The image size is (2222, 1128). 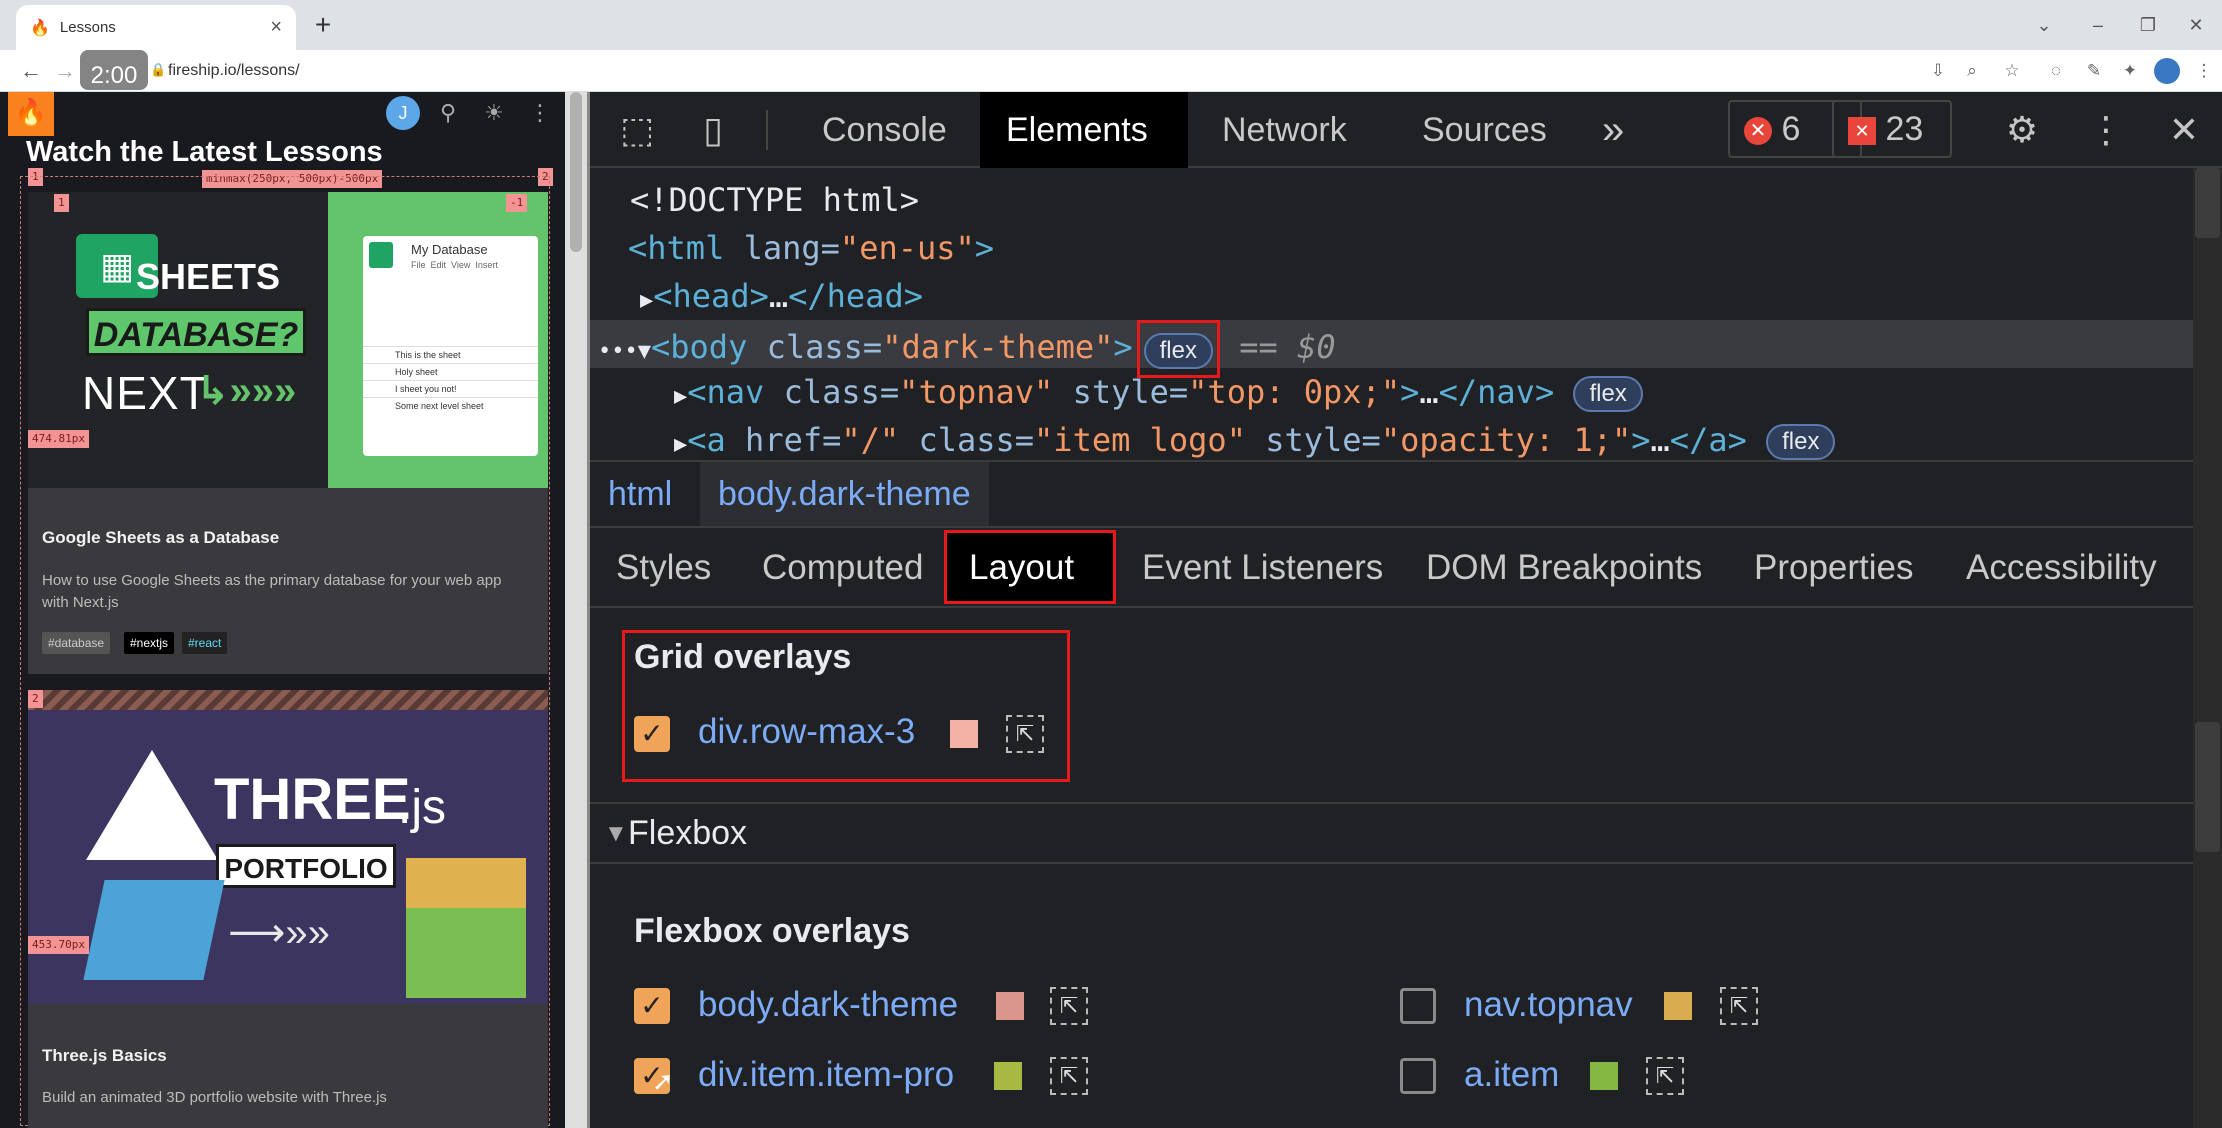 What do you see at coordinates (540, 113) in the screenshot?
I see `more-menu-icon: ⋮` at bounding box center [540, 113].